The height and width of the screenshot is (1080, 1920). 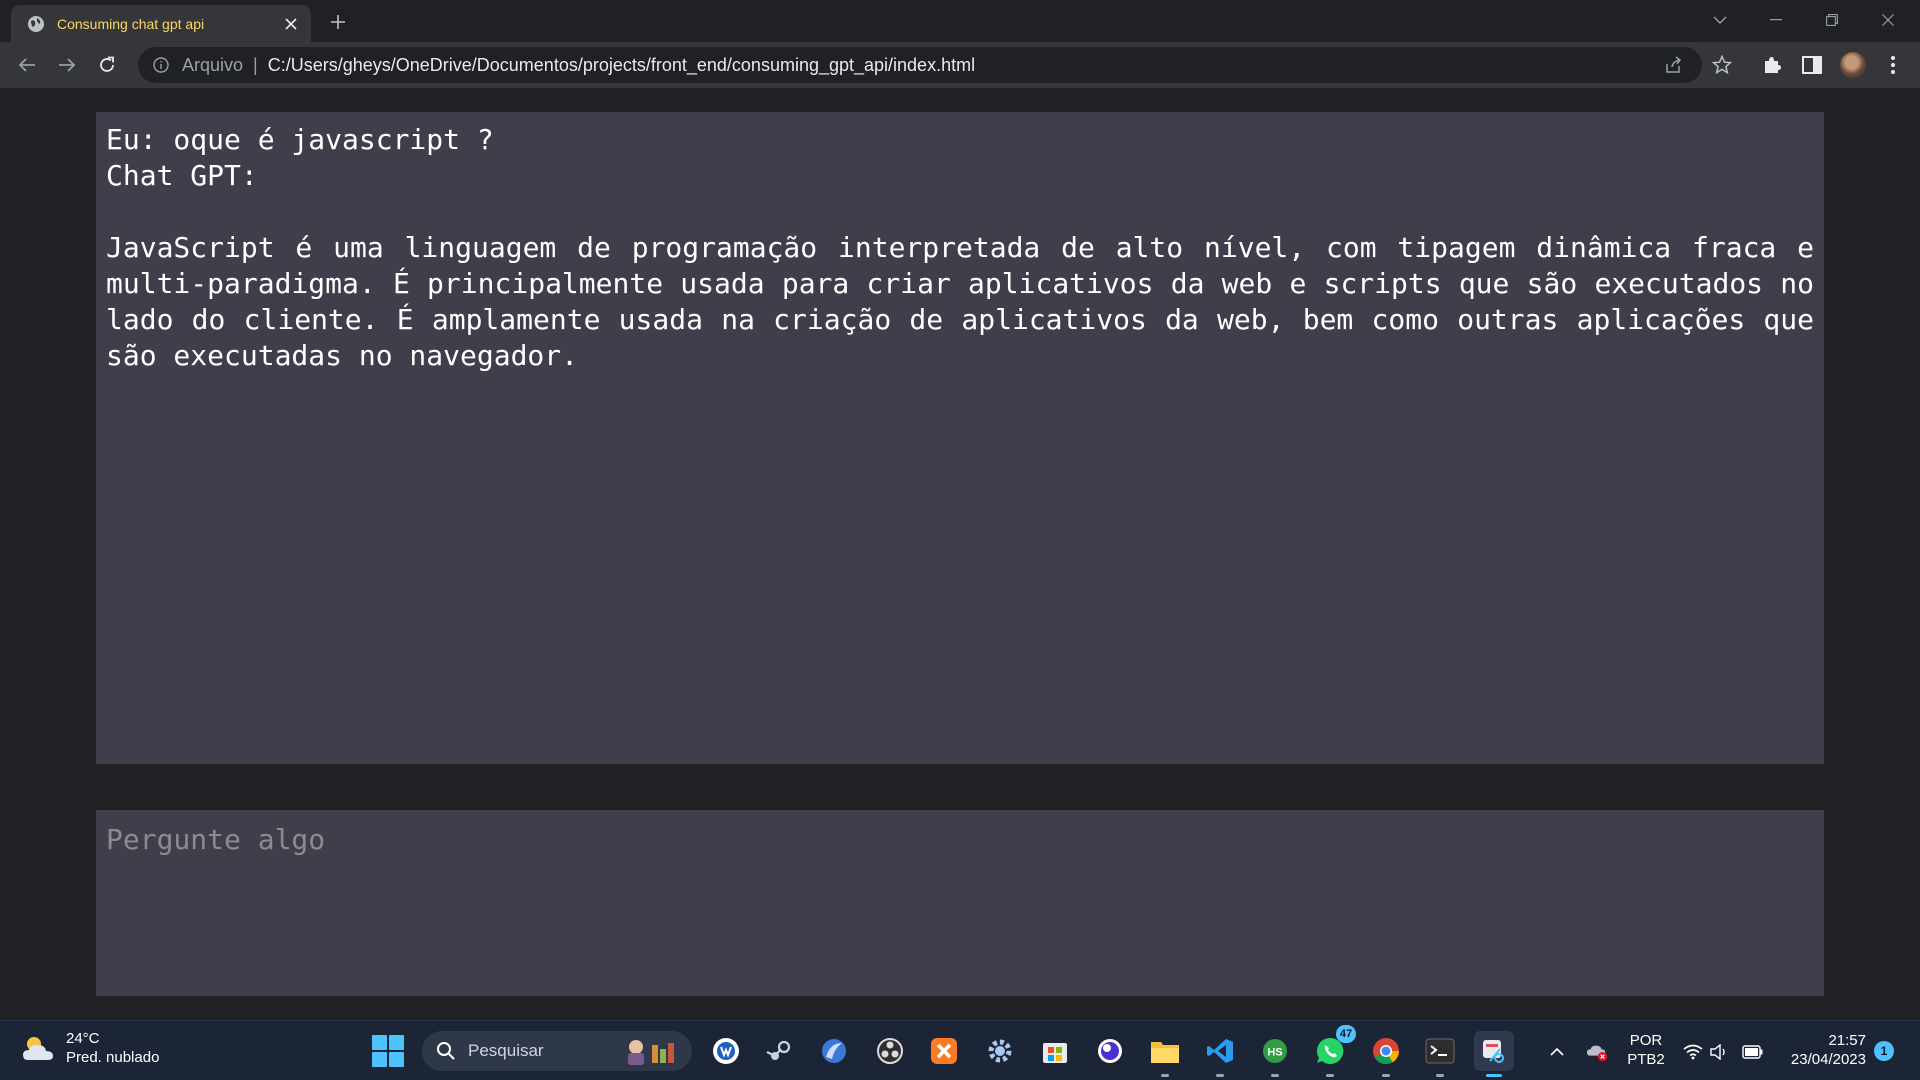 What do you see at coordinates (1893, 65) in the screenshot?
I see `kebab-menu-icon` at bounding box center [1893, 65].